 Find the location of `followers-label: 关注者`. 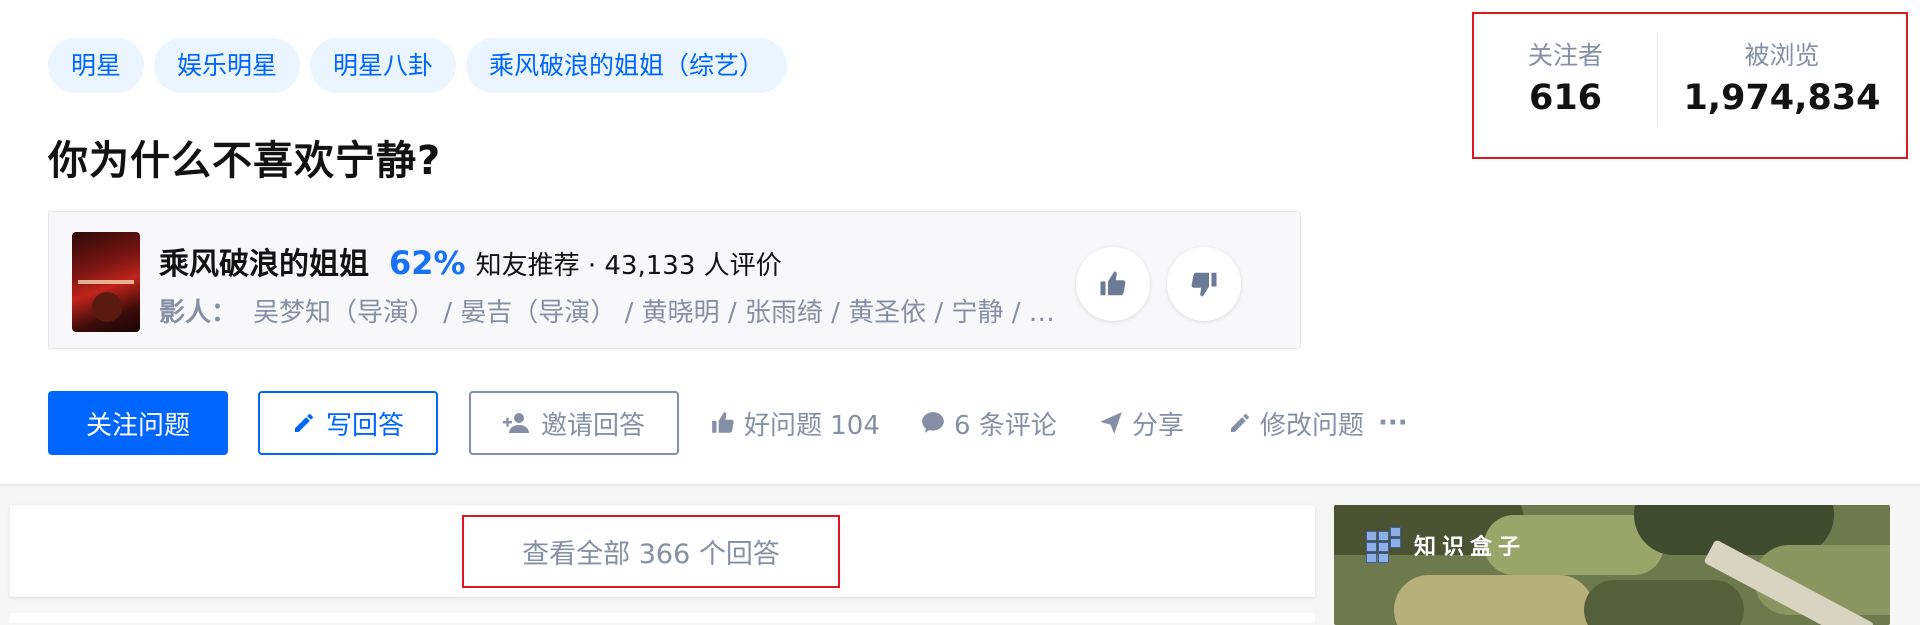

followers-label: 关注者 is located at coordinates (1565, 55).